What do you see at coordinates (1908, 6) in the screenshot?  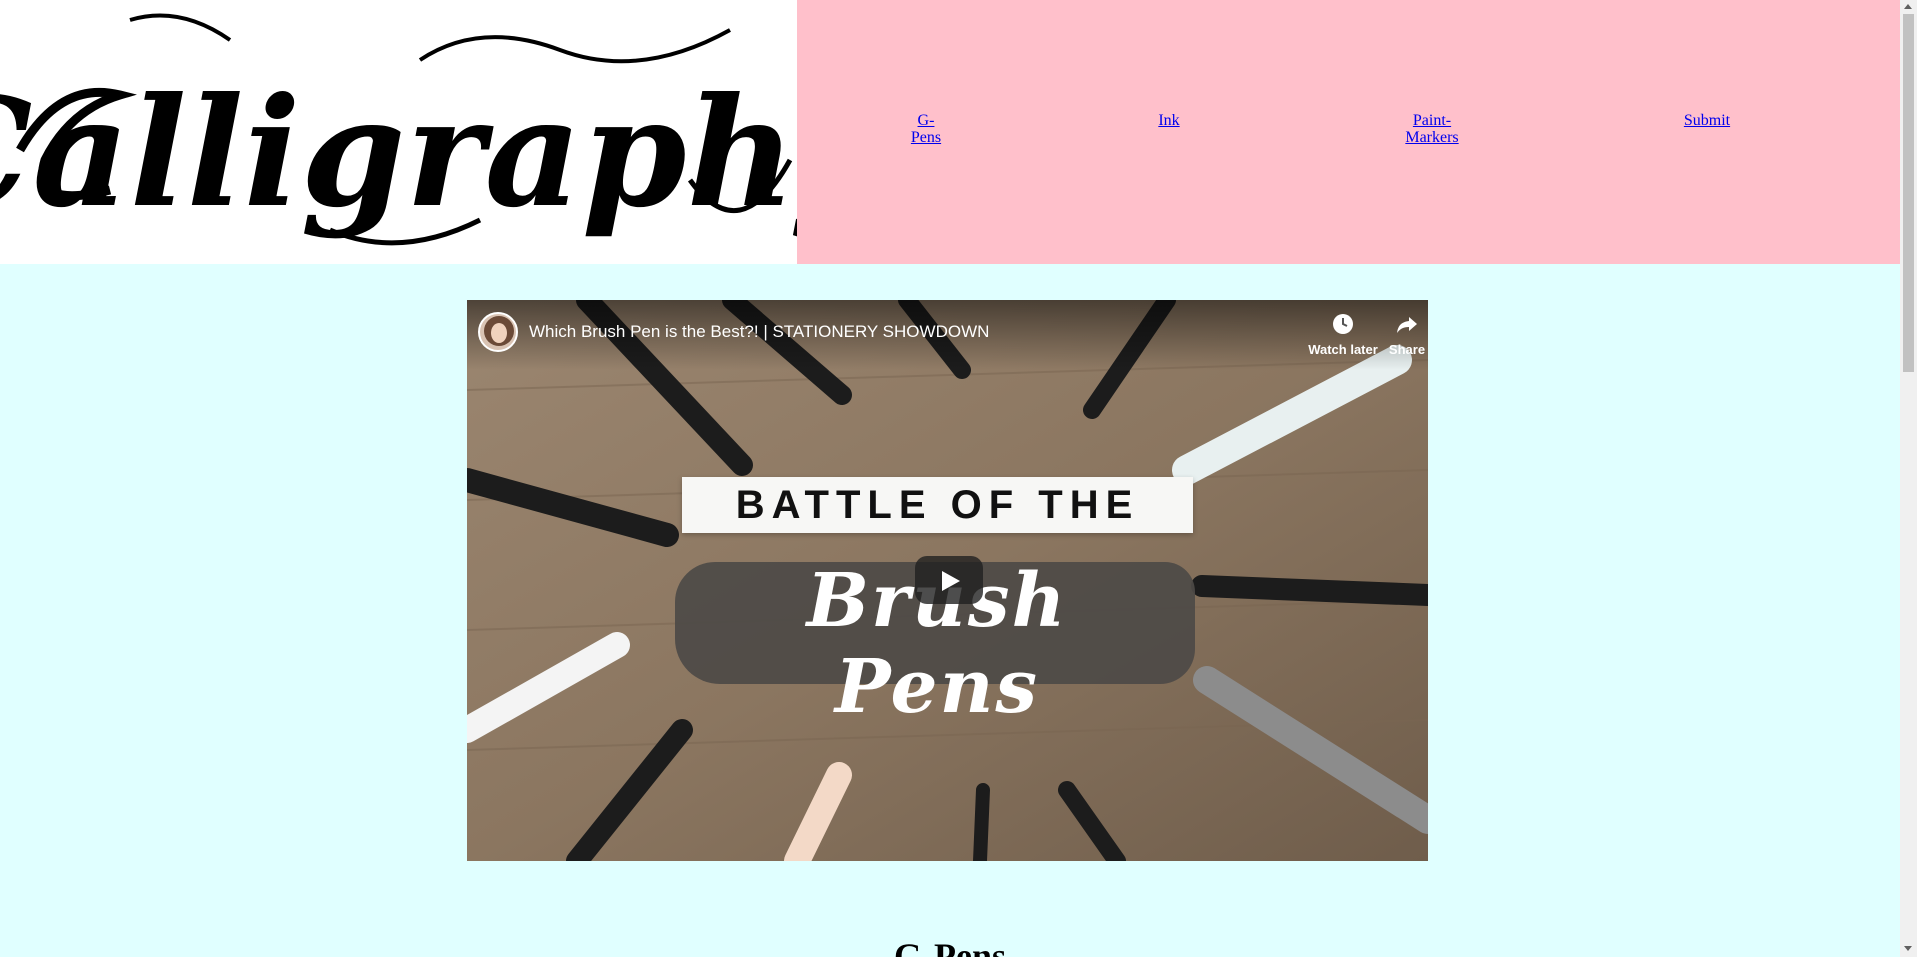 I see `scroll-up-arrow-icon` at bounding box center [1908, 6].